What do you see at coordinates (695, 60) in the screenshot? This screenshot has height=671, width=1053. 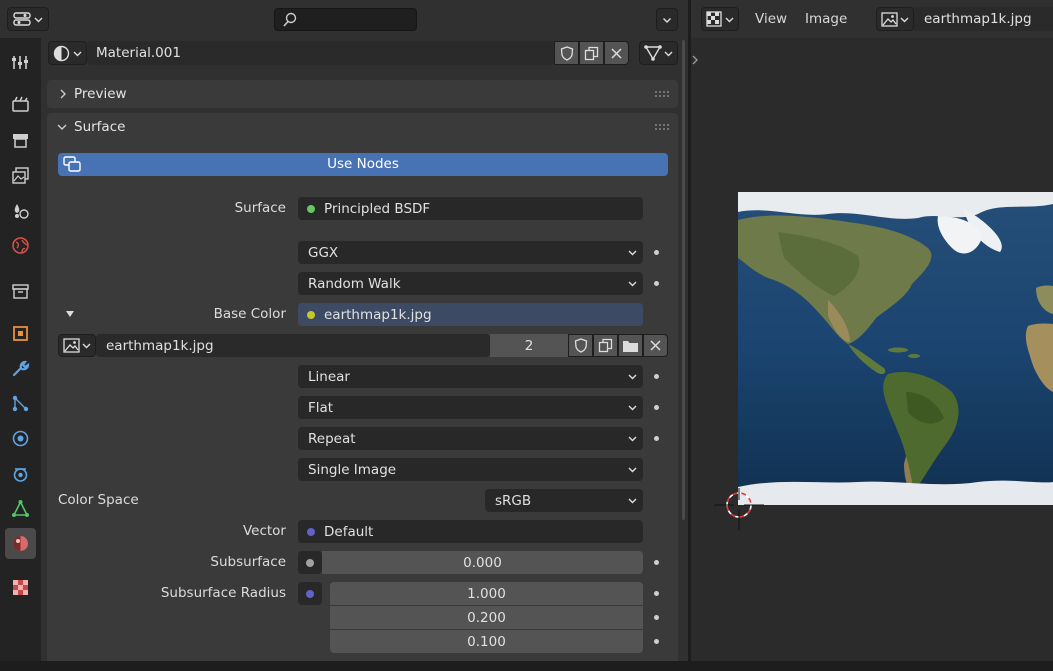 I see `chevron-right-icon` at bounding box center [695, 60].